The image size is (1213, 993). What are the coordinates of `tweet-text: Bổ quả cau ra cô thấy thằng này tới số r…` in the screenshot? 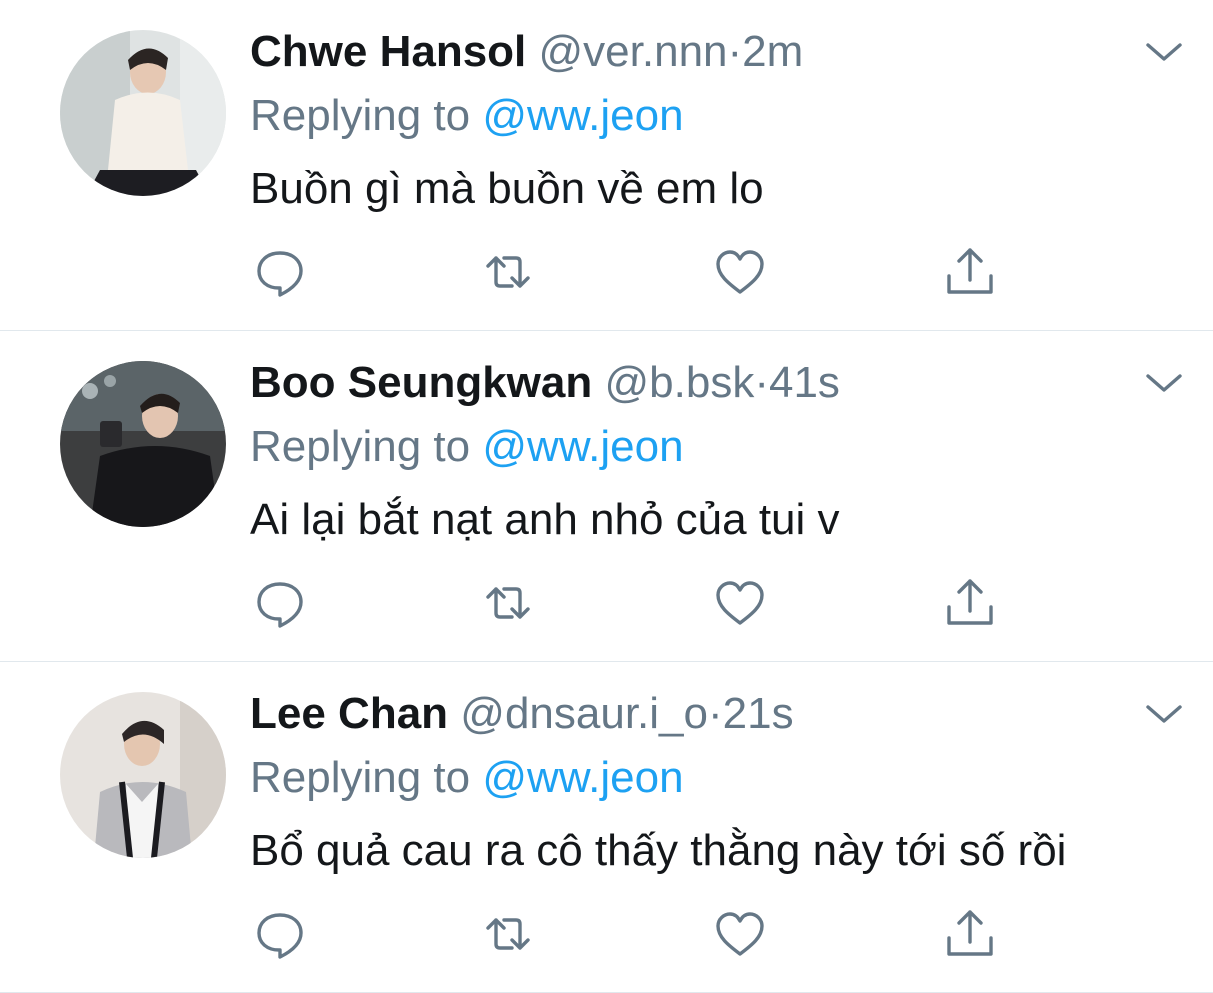 It's located at (658, 850).